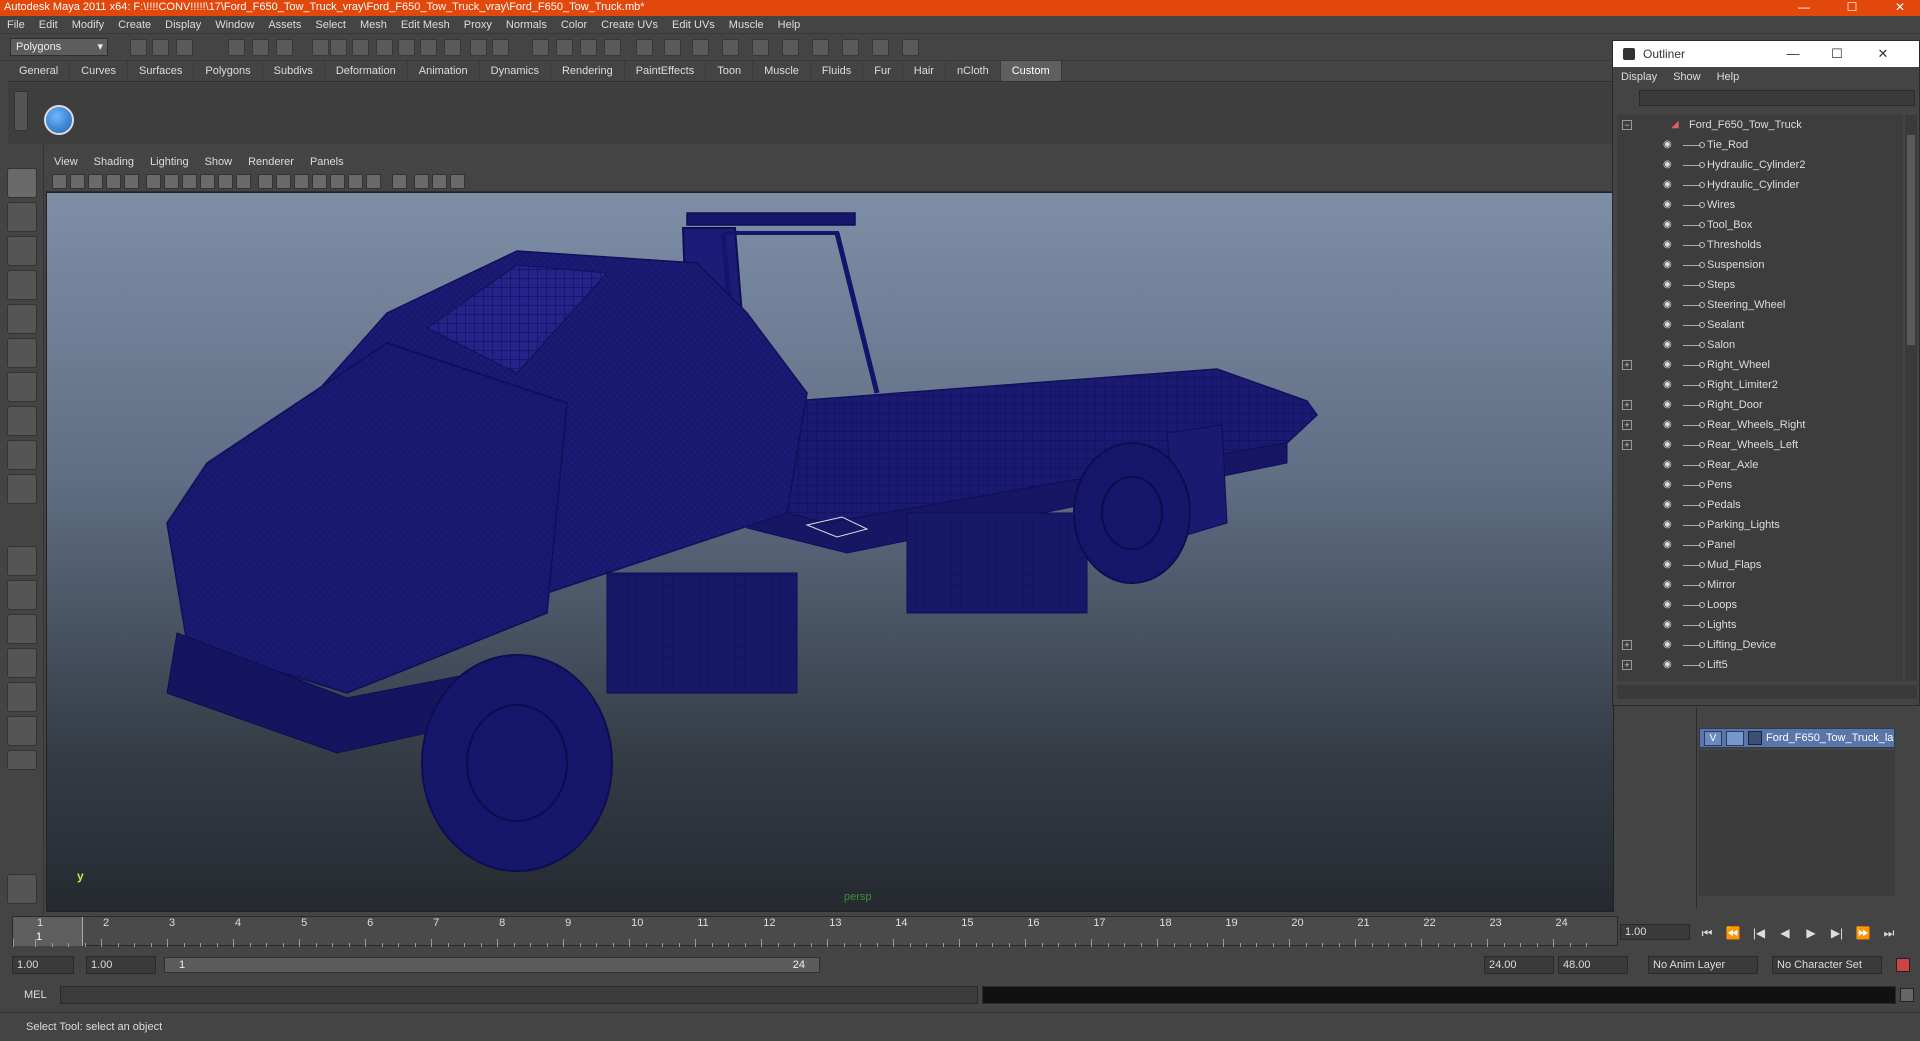 The height and width of the screenshot is (1041, 1920). I want to click on shelf-tab-subdivs: Subdivs, so click(294, 71).